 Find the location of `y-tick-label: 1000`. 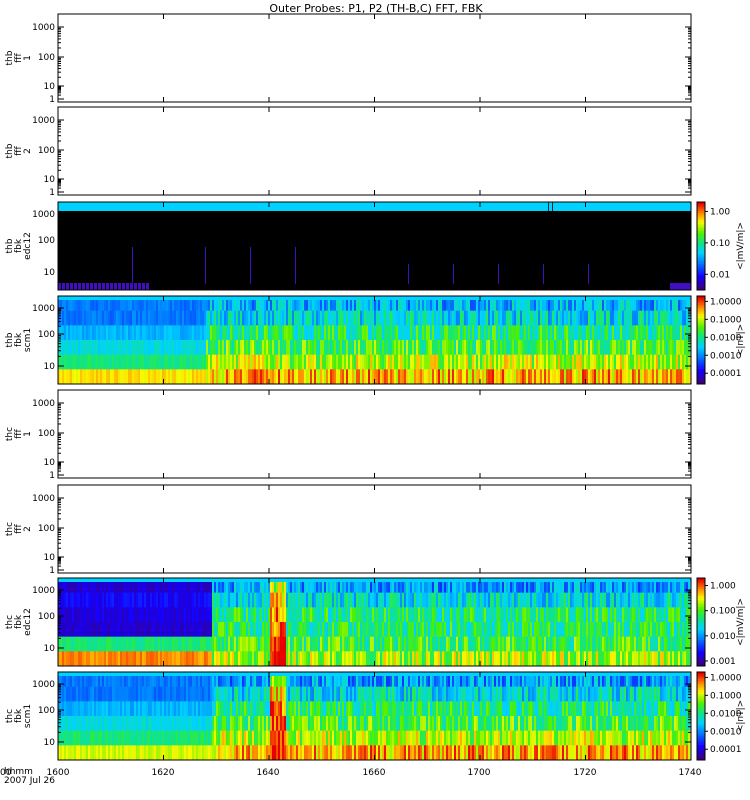

y-tick-label: 1000 is located at coordinates (43, 309).